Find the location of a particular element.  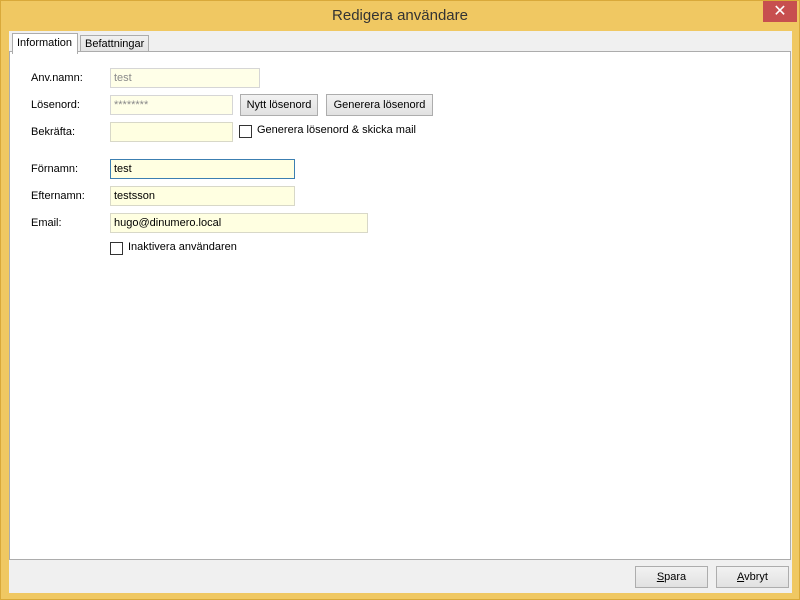

generate-and-mail-label: Generera lösenord & skicka mail is located at coordinates (336, 130).